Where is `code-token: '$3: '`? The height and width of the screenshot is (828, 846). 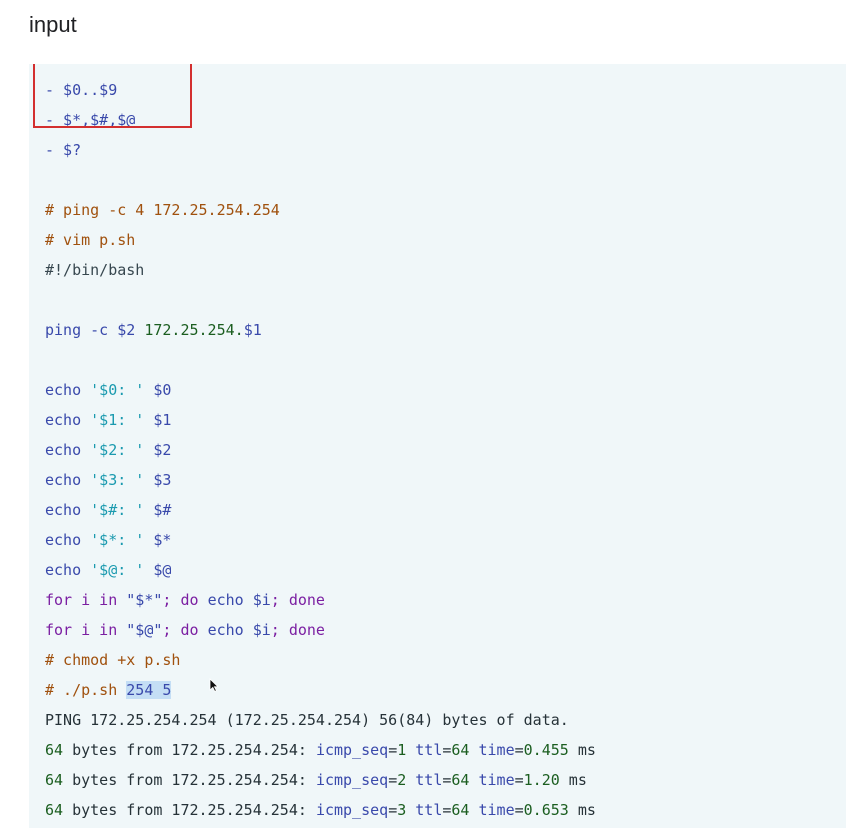 code-token: '$3: ' is located at coordinates (117, 480).